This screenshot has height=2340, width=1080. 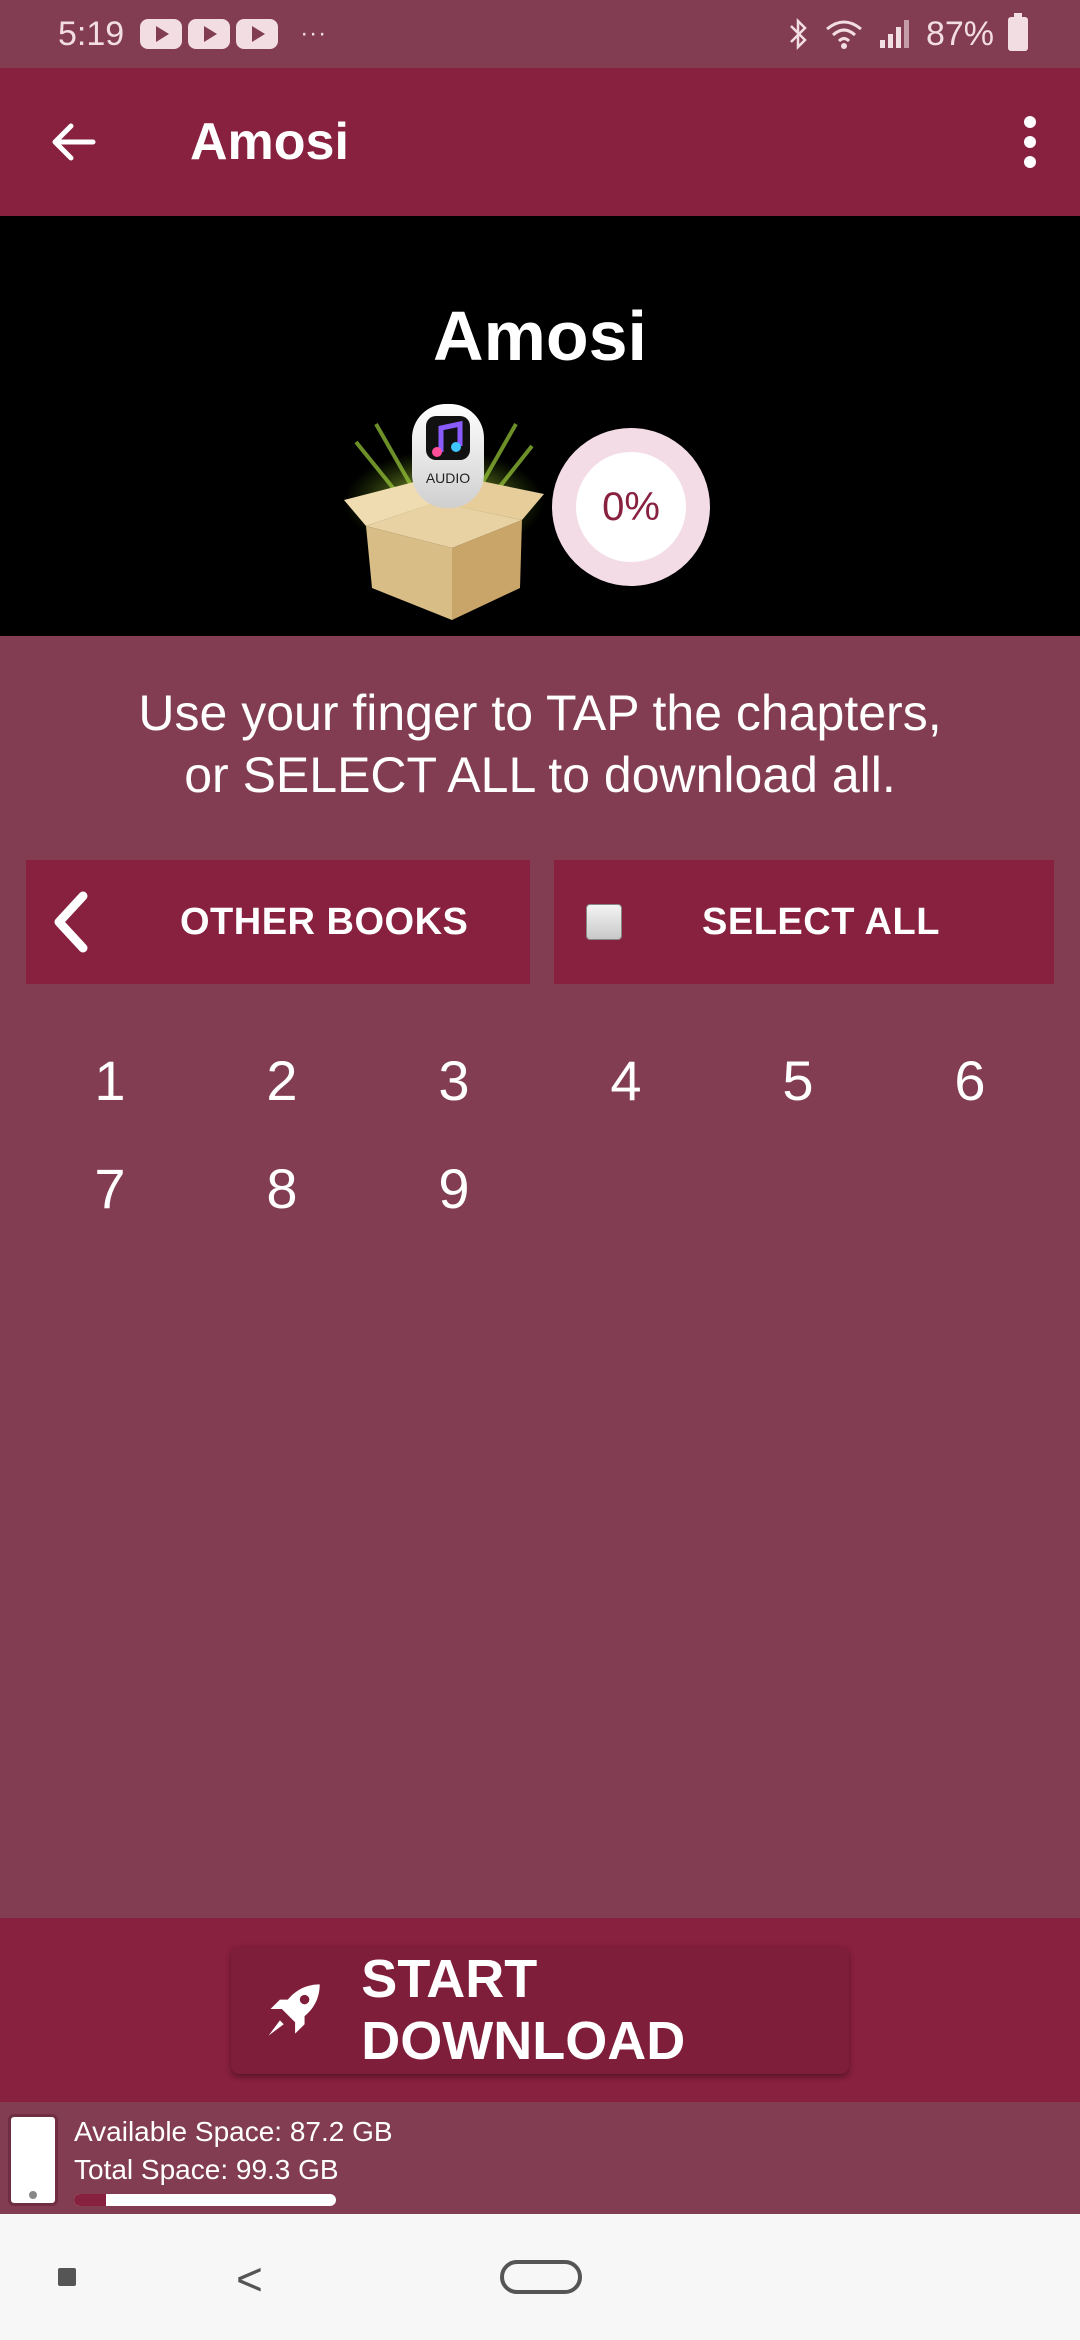 What do you see at coordinates (33, 2160) in the screenshot?
I see `phone-storage-icon` at bounding box center [33, 2160].